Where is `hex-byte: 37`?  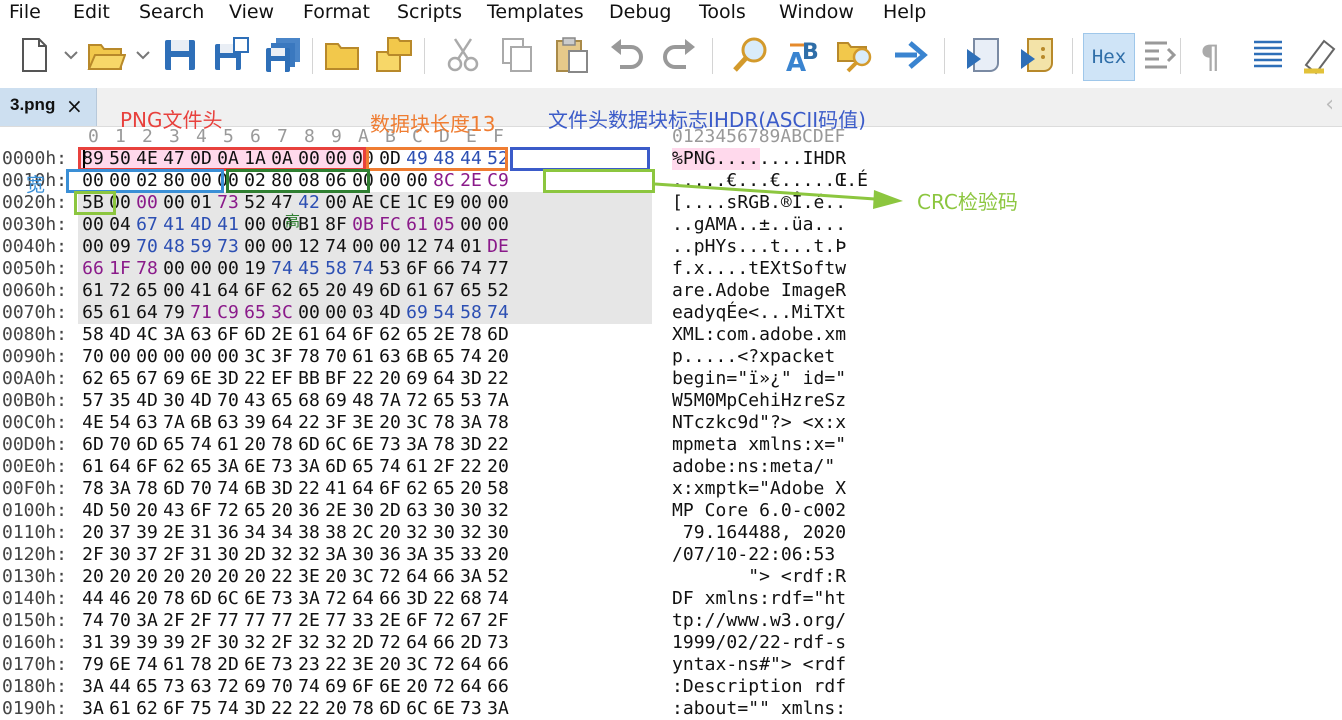 hex-byte: 37 is located at coordinates (120, 533).